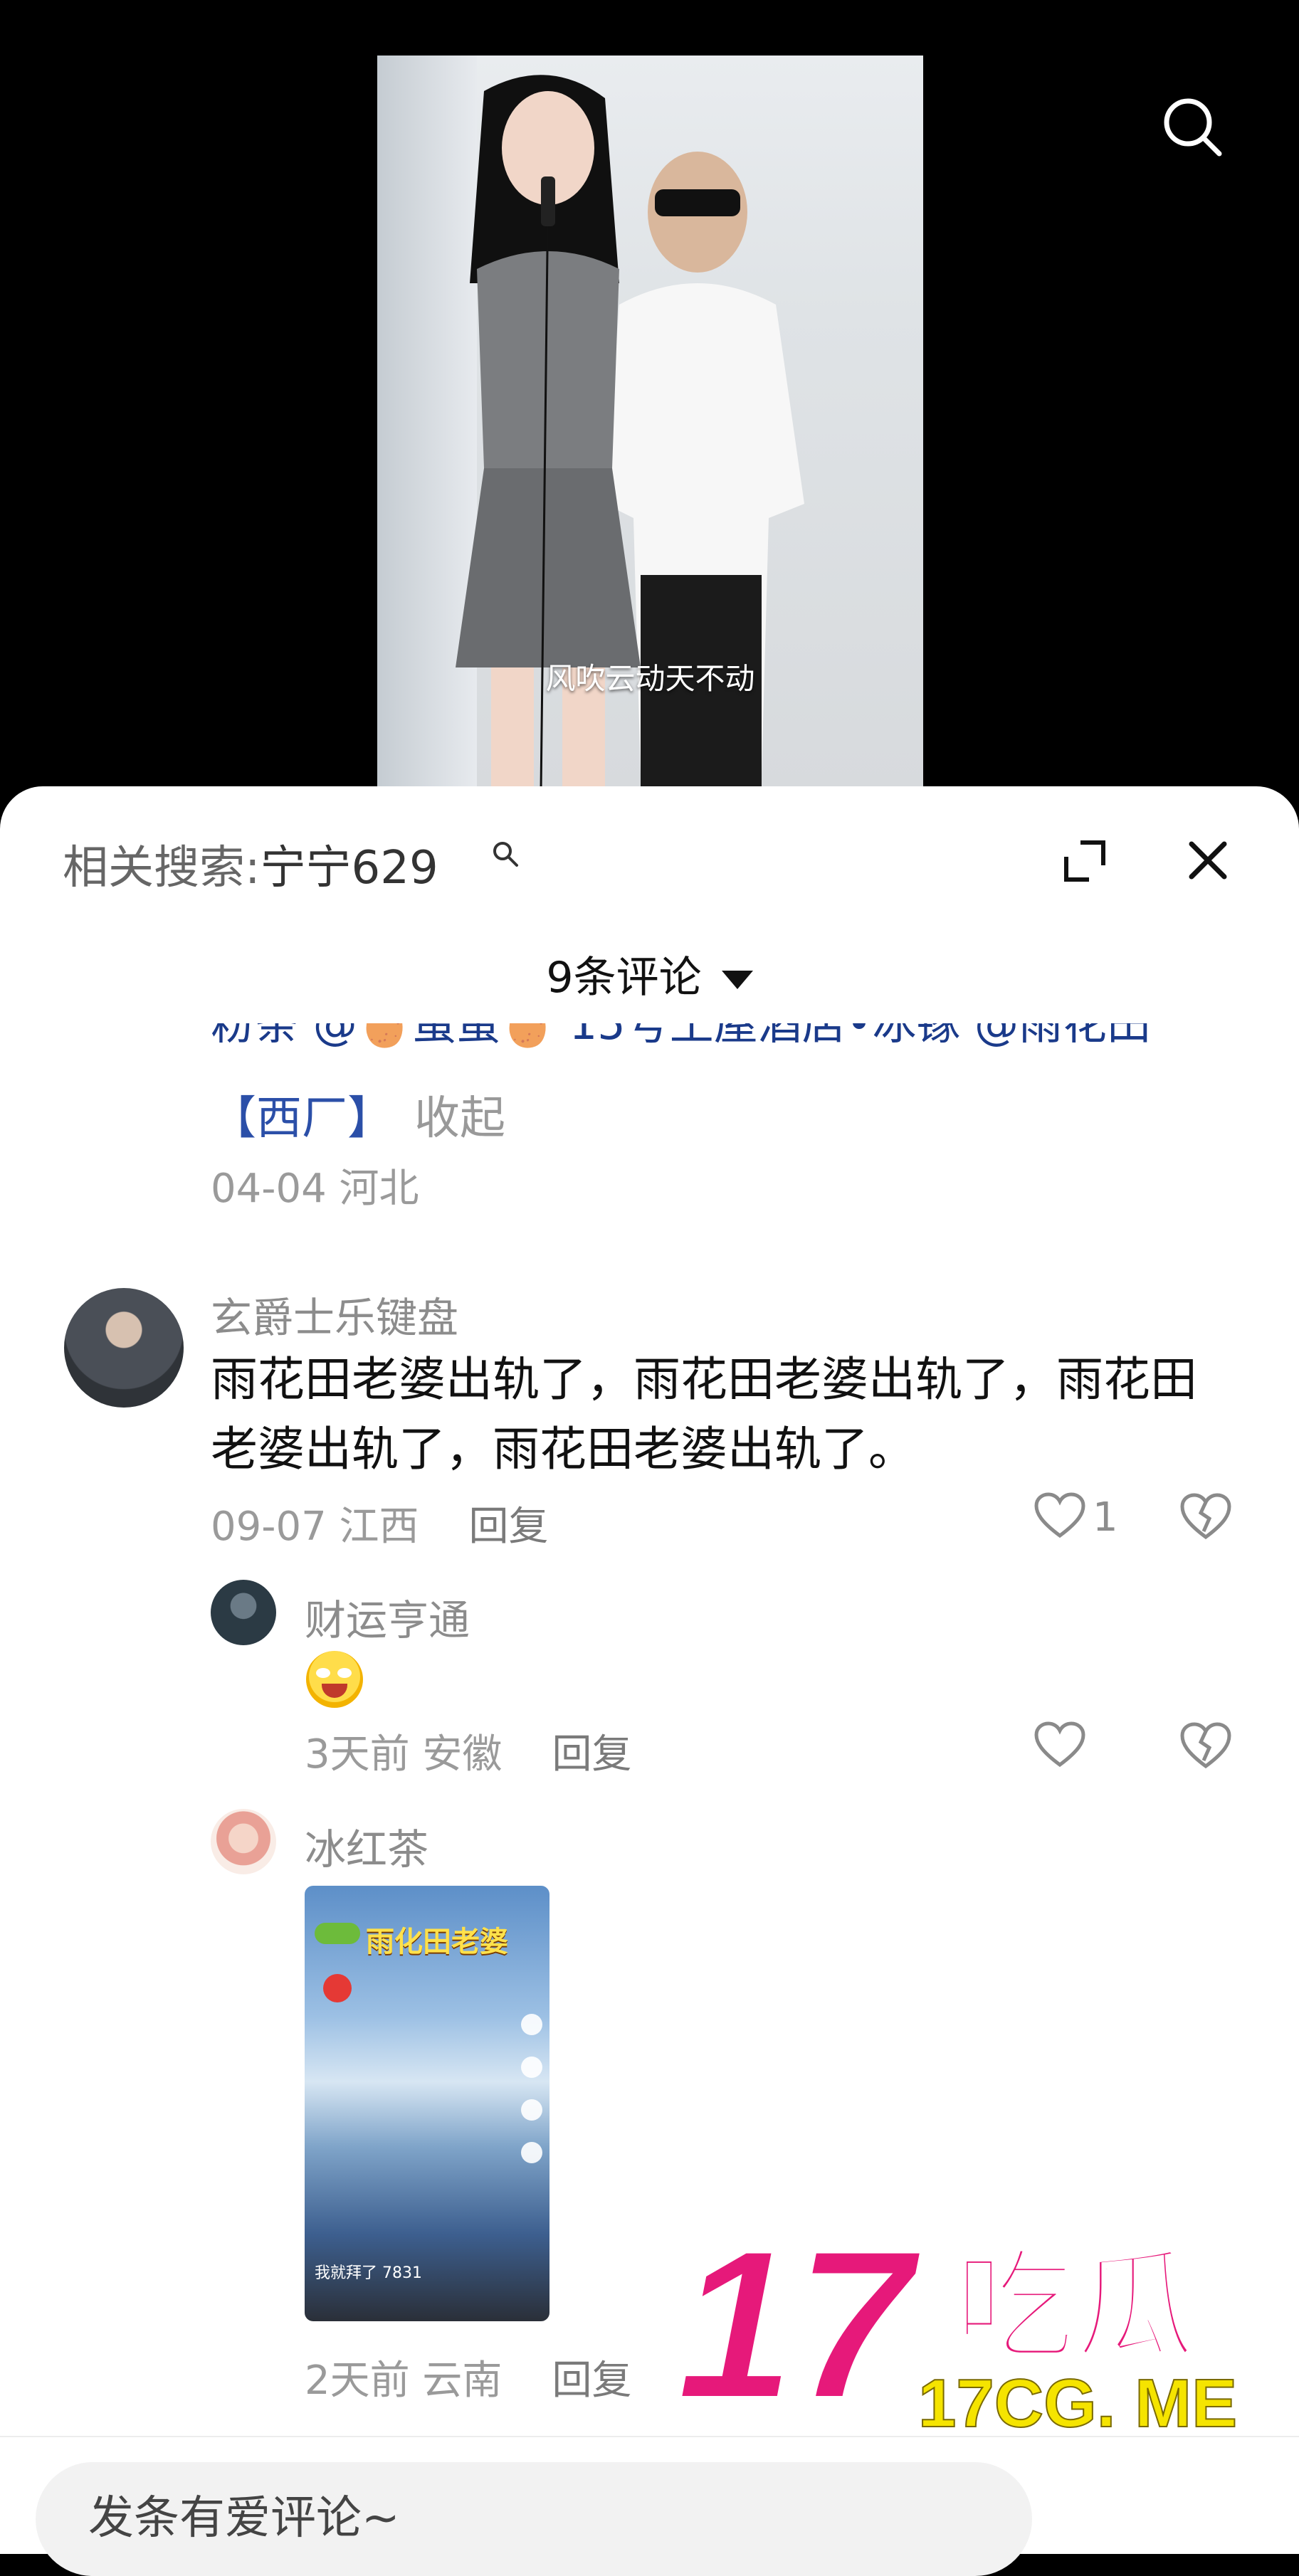 The height and width of the screenshot is (2576, 1299). What do you see at coordinates (437, 1942) in the screenshot?
I see `video-thumbnail-title: 雨化田老婆` at bounding box center [437, 1942].